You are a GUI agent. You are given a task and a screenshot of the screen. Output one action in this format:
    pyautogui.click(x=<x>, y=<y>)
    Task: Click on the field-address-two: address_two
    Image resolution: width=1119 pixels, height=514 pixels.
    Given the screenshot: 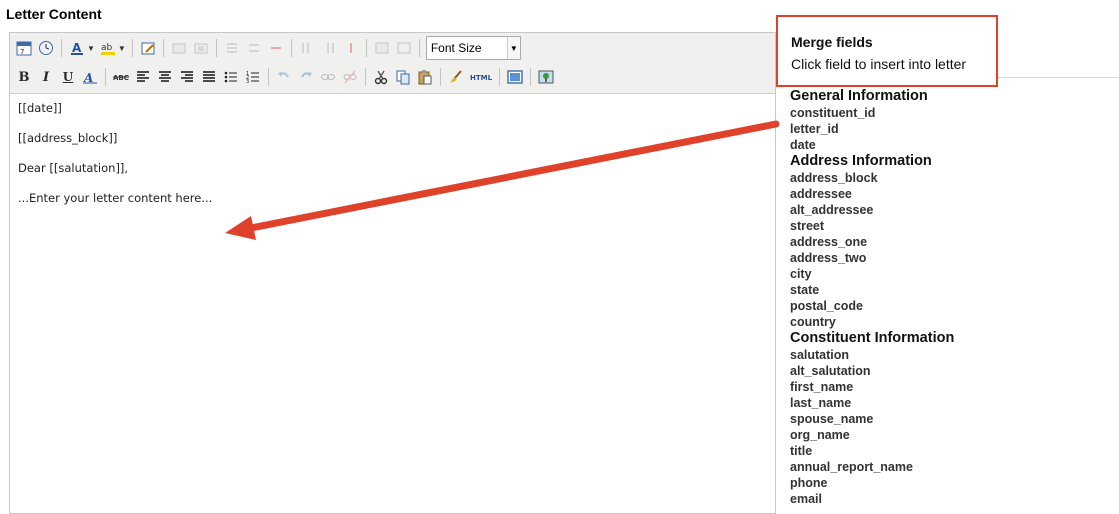 What is the action you would take?
    pyautogui.click(x=950, y=258)
    